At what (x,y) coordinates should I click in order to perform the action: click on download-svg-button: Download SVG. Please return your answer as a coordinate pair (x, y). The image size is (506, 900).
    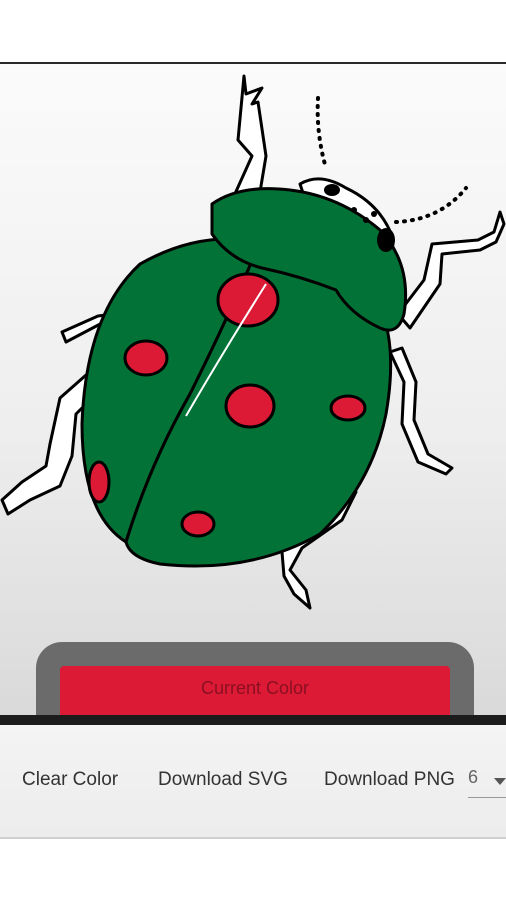
    Looking at the image, I should click on (223, 780).